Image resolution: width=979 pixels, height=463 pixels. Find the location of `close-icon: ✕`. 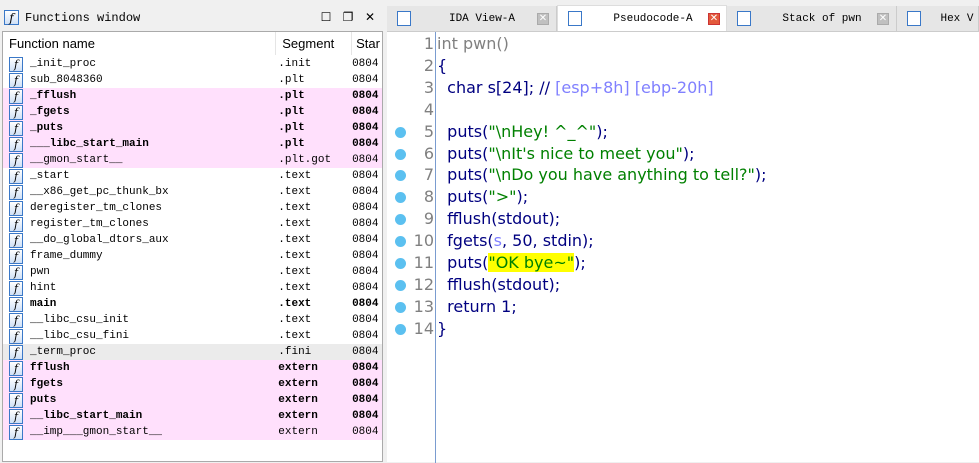

close-icon: ✕ is located at coordinates (370, 17).